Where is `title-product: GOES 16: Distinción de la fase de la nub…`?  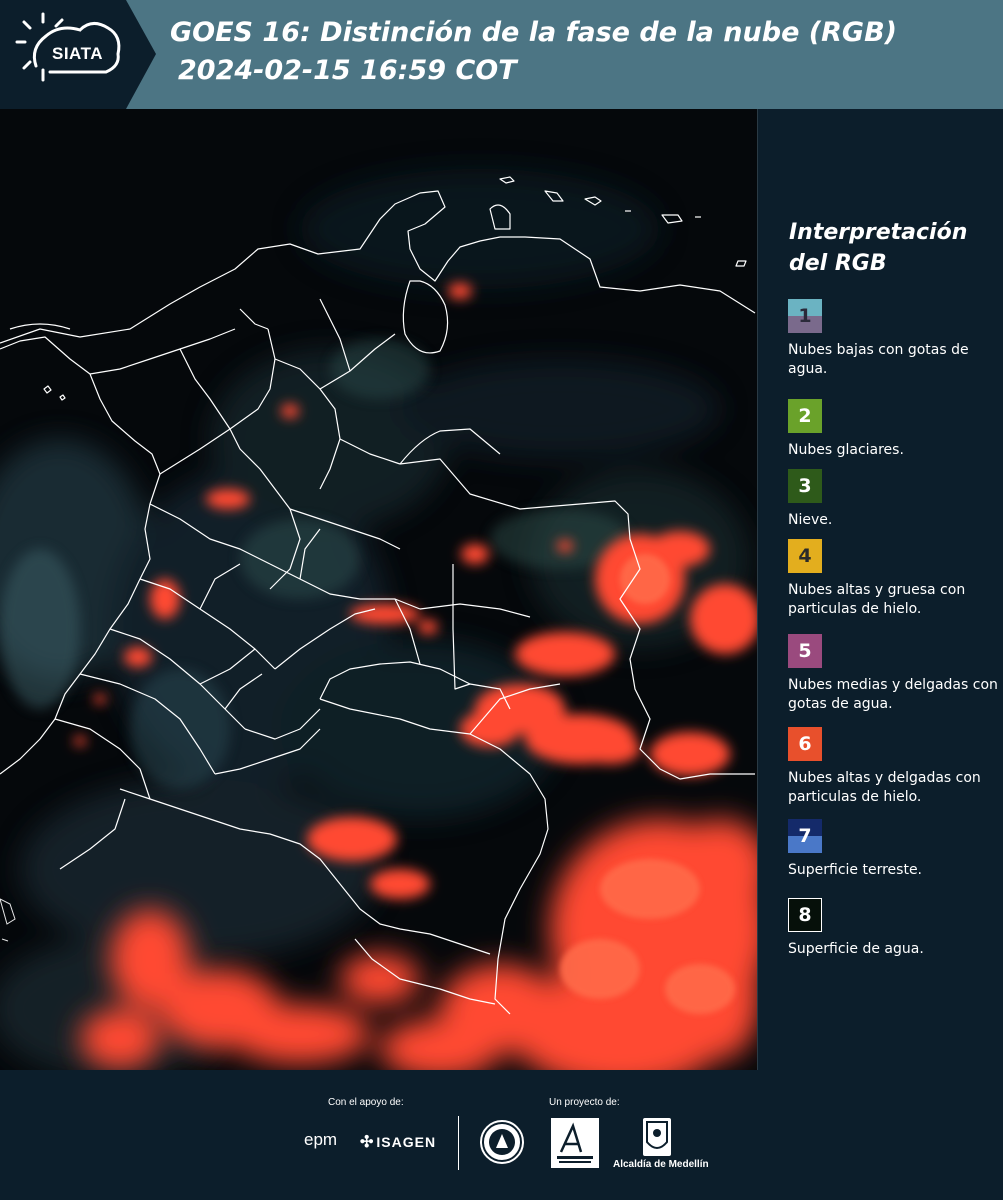
title-product: GOES 16: Distinción de la fase de la nub… is located at coordinates (533, 32).